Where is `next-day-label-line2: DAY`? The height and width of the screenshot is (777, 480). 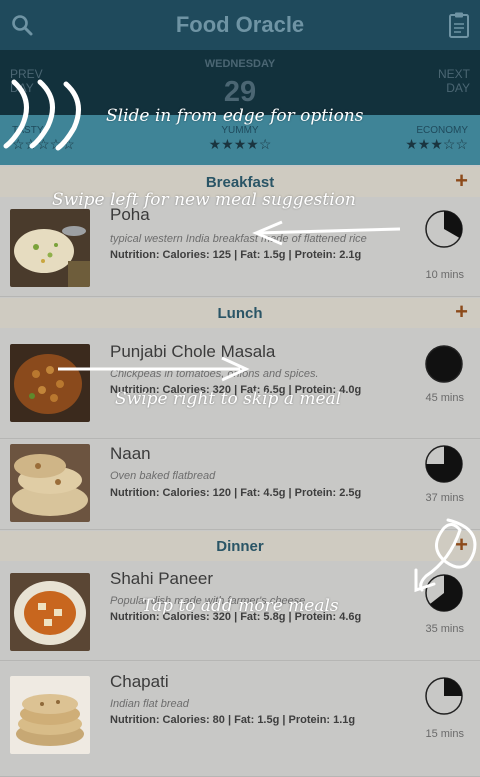
next-day-label-line2: DAY is located at coordinates (458, 88).